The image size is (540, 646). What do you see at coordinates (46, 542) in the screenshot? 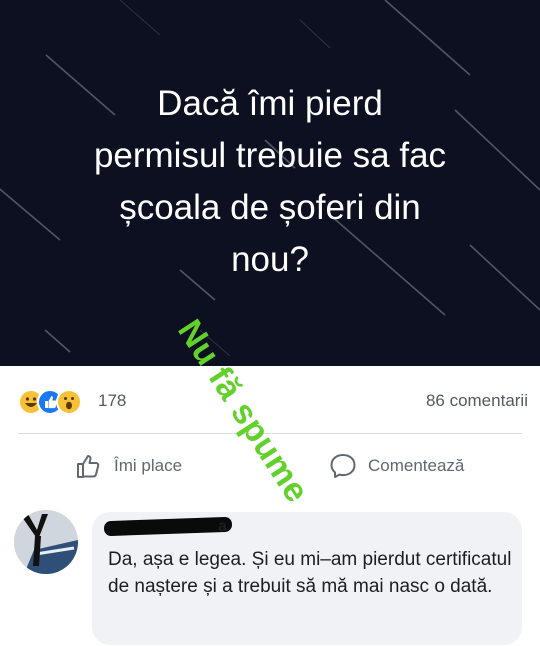
I see `avatar` at bounding box center [46, 542].